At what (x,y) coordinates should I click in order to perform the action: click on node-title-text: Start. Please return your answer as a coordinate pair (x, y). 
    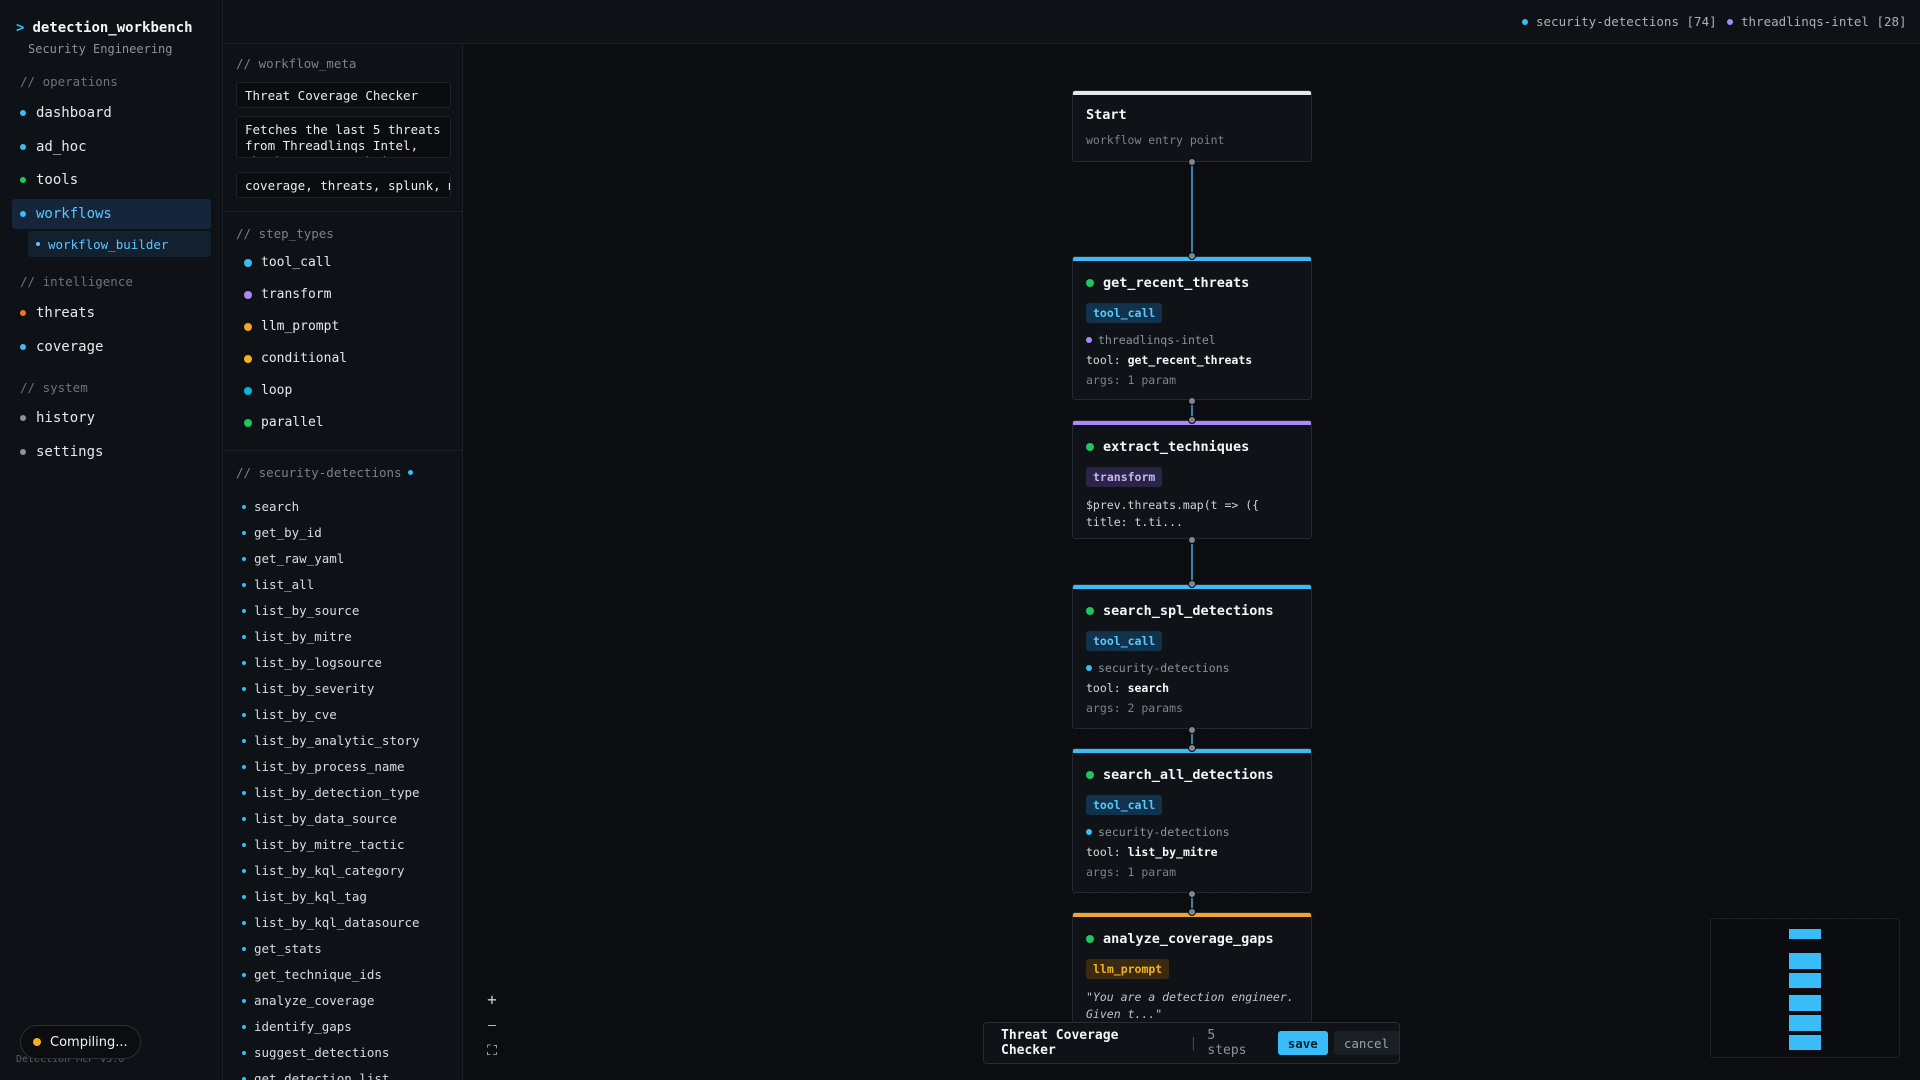
    Looking at the image, I should click on (1106, 115).